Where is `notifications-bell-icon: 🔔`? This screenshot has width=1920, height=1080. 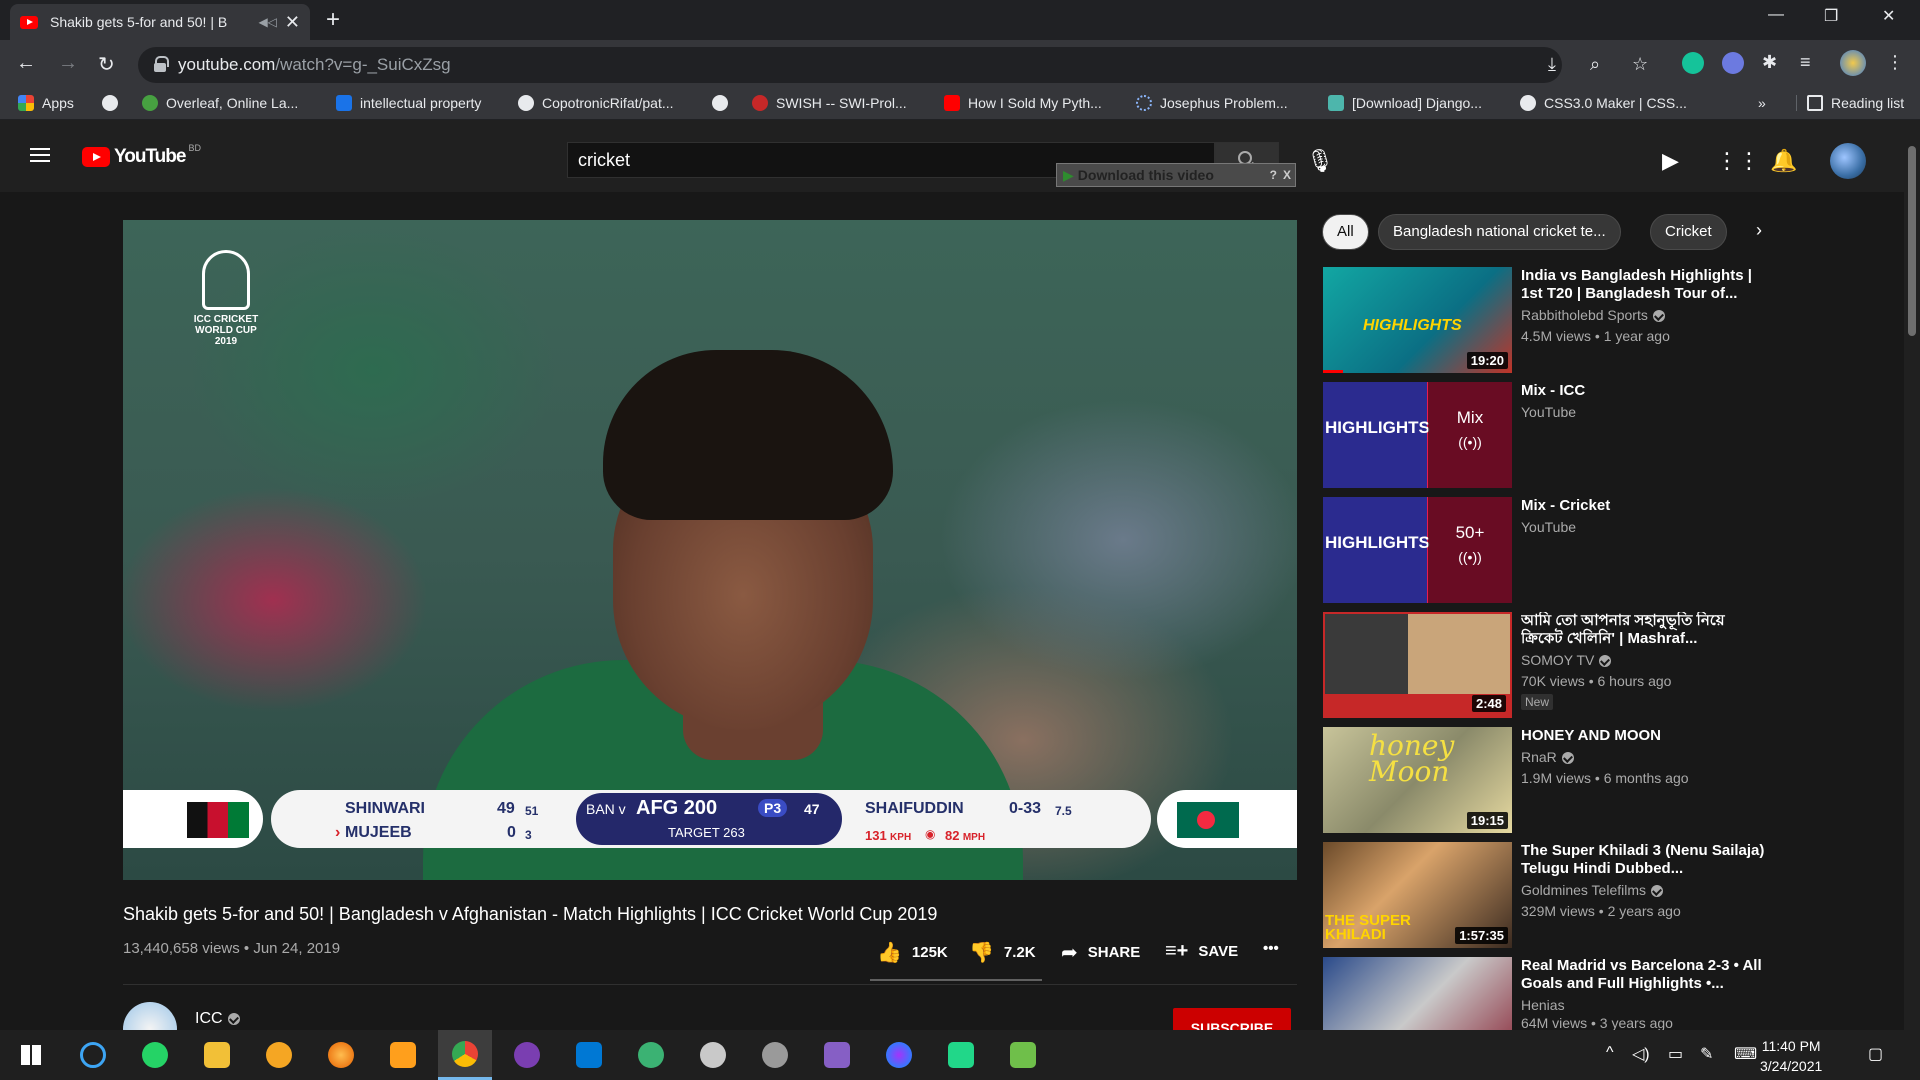
notifications-bell-icon: 🔔 is located at coordinates (1783, 161).